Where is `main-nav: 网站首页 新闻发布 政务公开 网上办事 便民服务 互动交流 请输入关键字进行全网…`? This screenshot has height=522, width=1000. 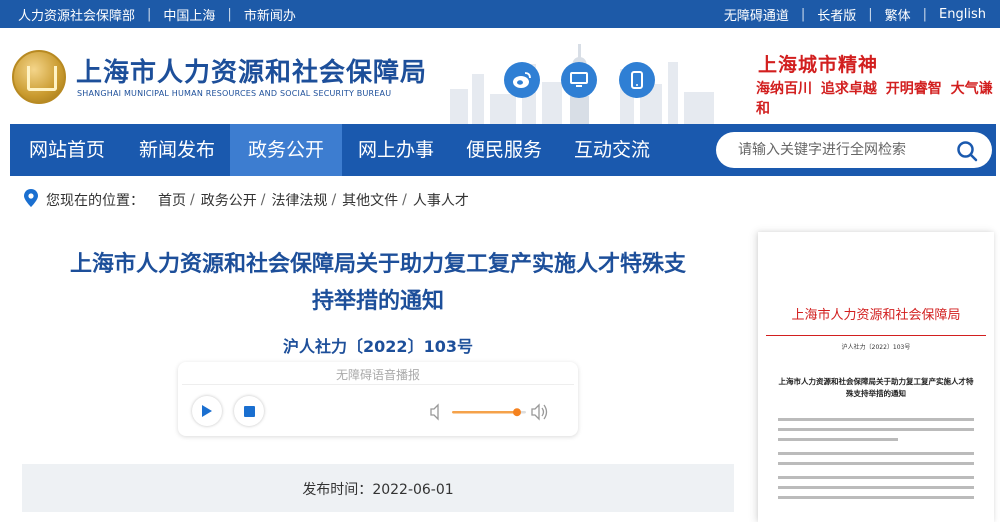
main-nav: 网站首页 新闻发布 政务公开 网上办事 便民服务 互动交流 请输入关键字进行全网… is located at coordinates (503, 150).